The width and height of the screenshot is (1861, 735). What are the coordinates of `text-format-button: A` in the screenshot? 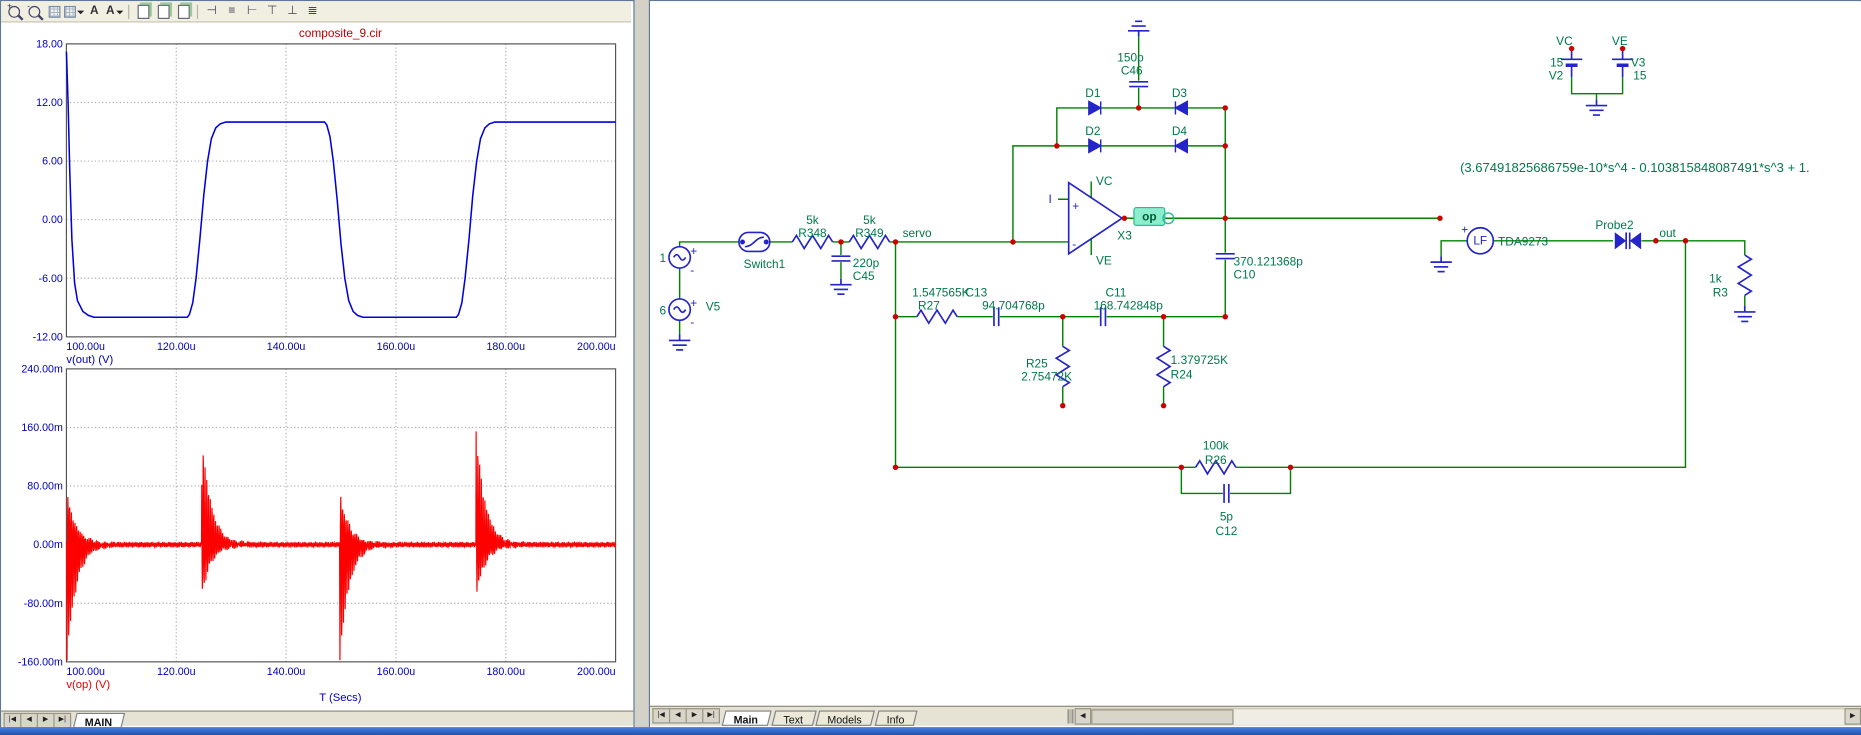 It's located at (114, 11).